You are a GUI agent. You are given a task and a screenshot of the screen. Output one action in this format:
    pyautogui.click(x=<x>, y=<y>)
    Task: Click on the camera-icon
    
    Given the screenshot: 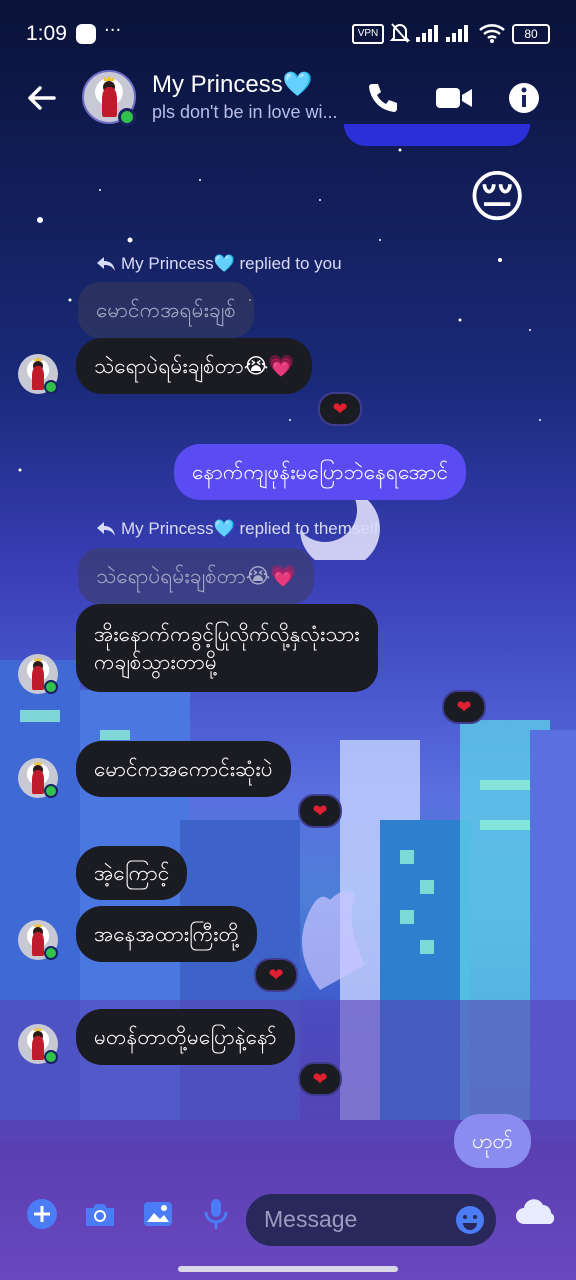 What is the action you would take?
    pyautogui.click(x=100, y=1214)
    